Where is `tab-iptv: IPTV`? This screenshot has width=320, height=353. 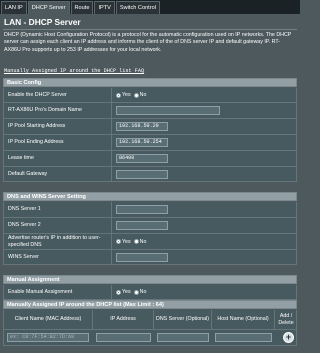
tab-iptv: IPTV is located at coordinates (104, 7).